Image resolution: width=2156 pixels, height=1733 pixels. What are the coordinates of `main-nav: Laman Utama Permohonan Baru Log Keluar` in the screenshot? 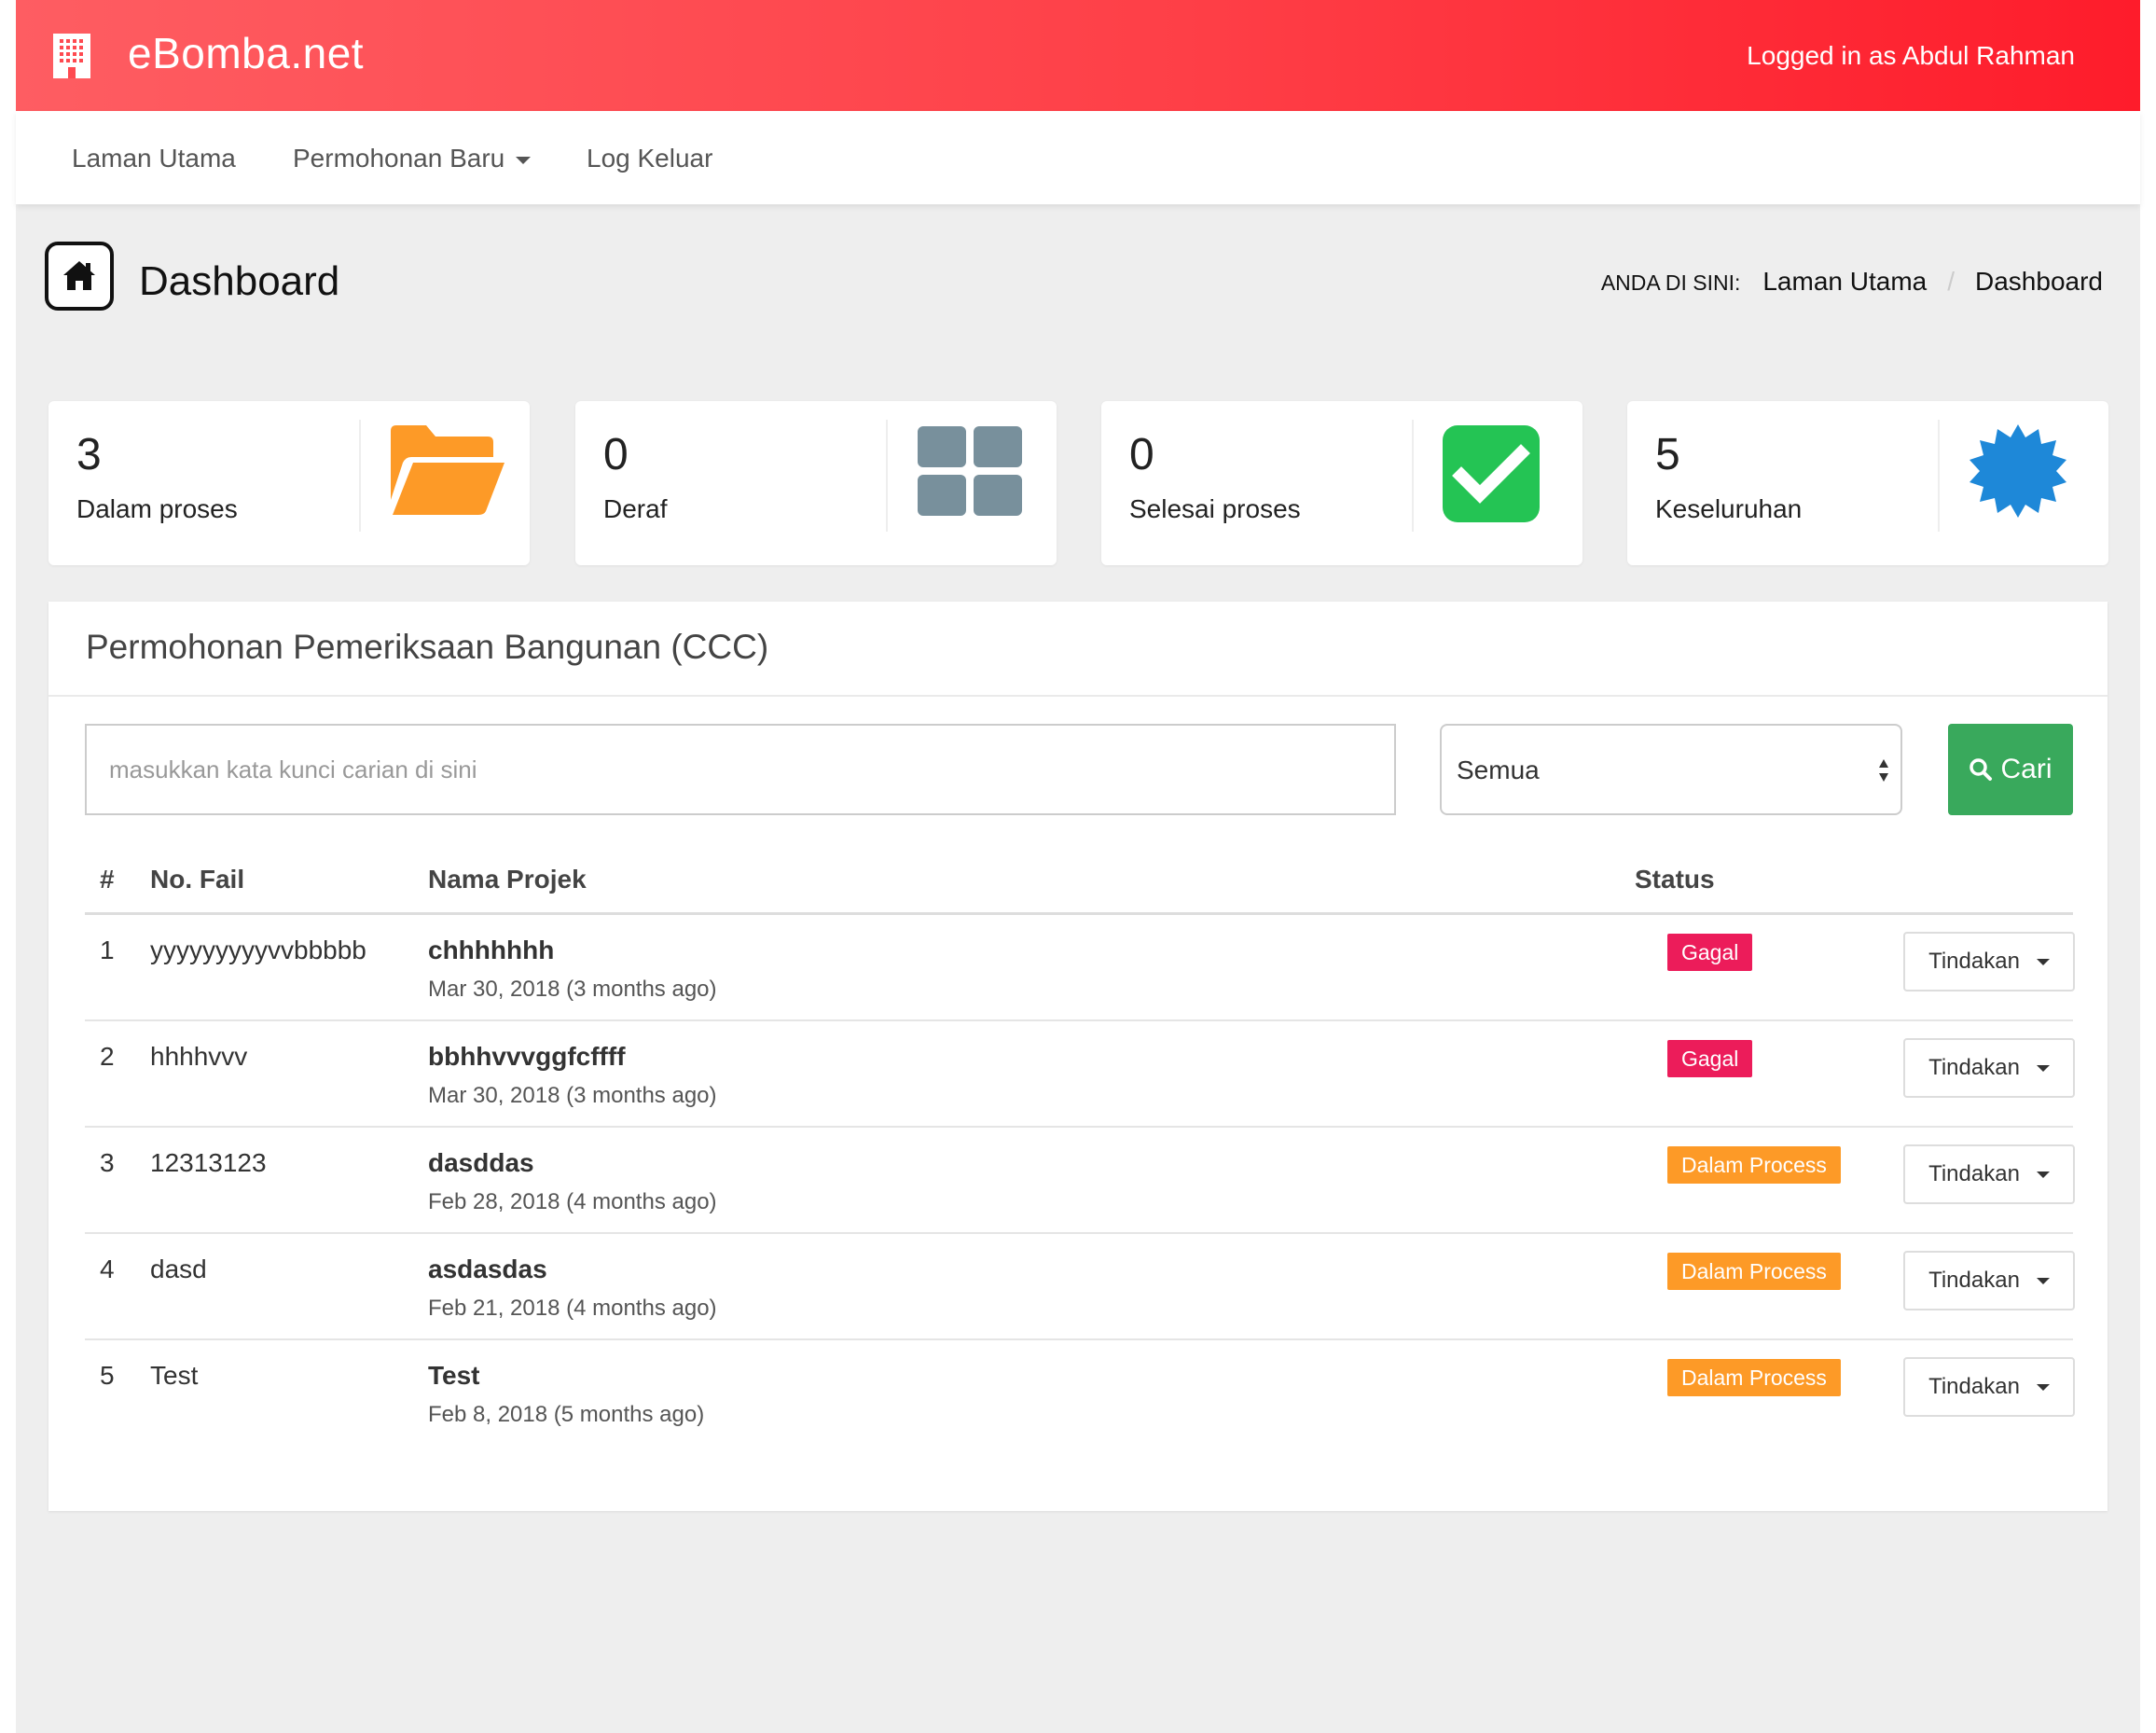 It's located at (1078, 157).